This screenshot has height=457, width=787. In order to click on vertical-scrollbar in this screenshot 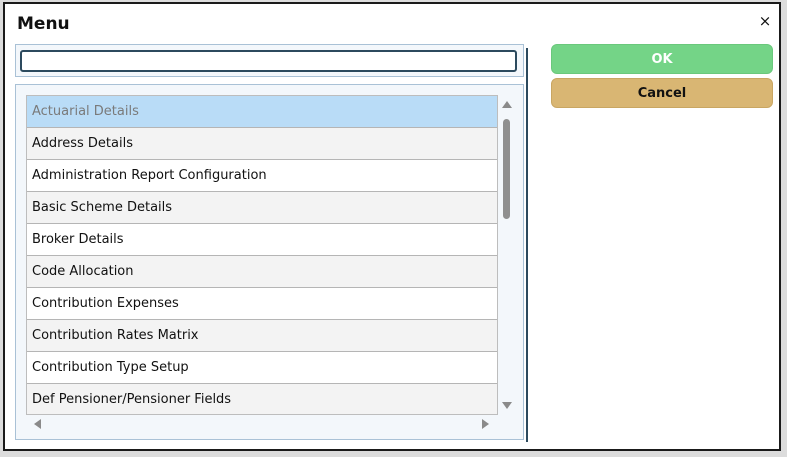, I will do `click(507, 255)`.